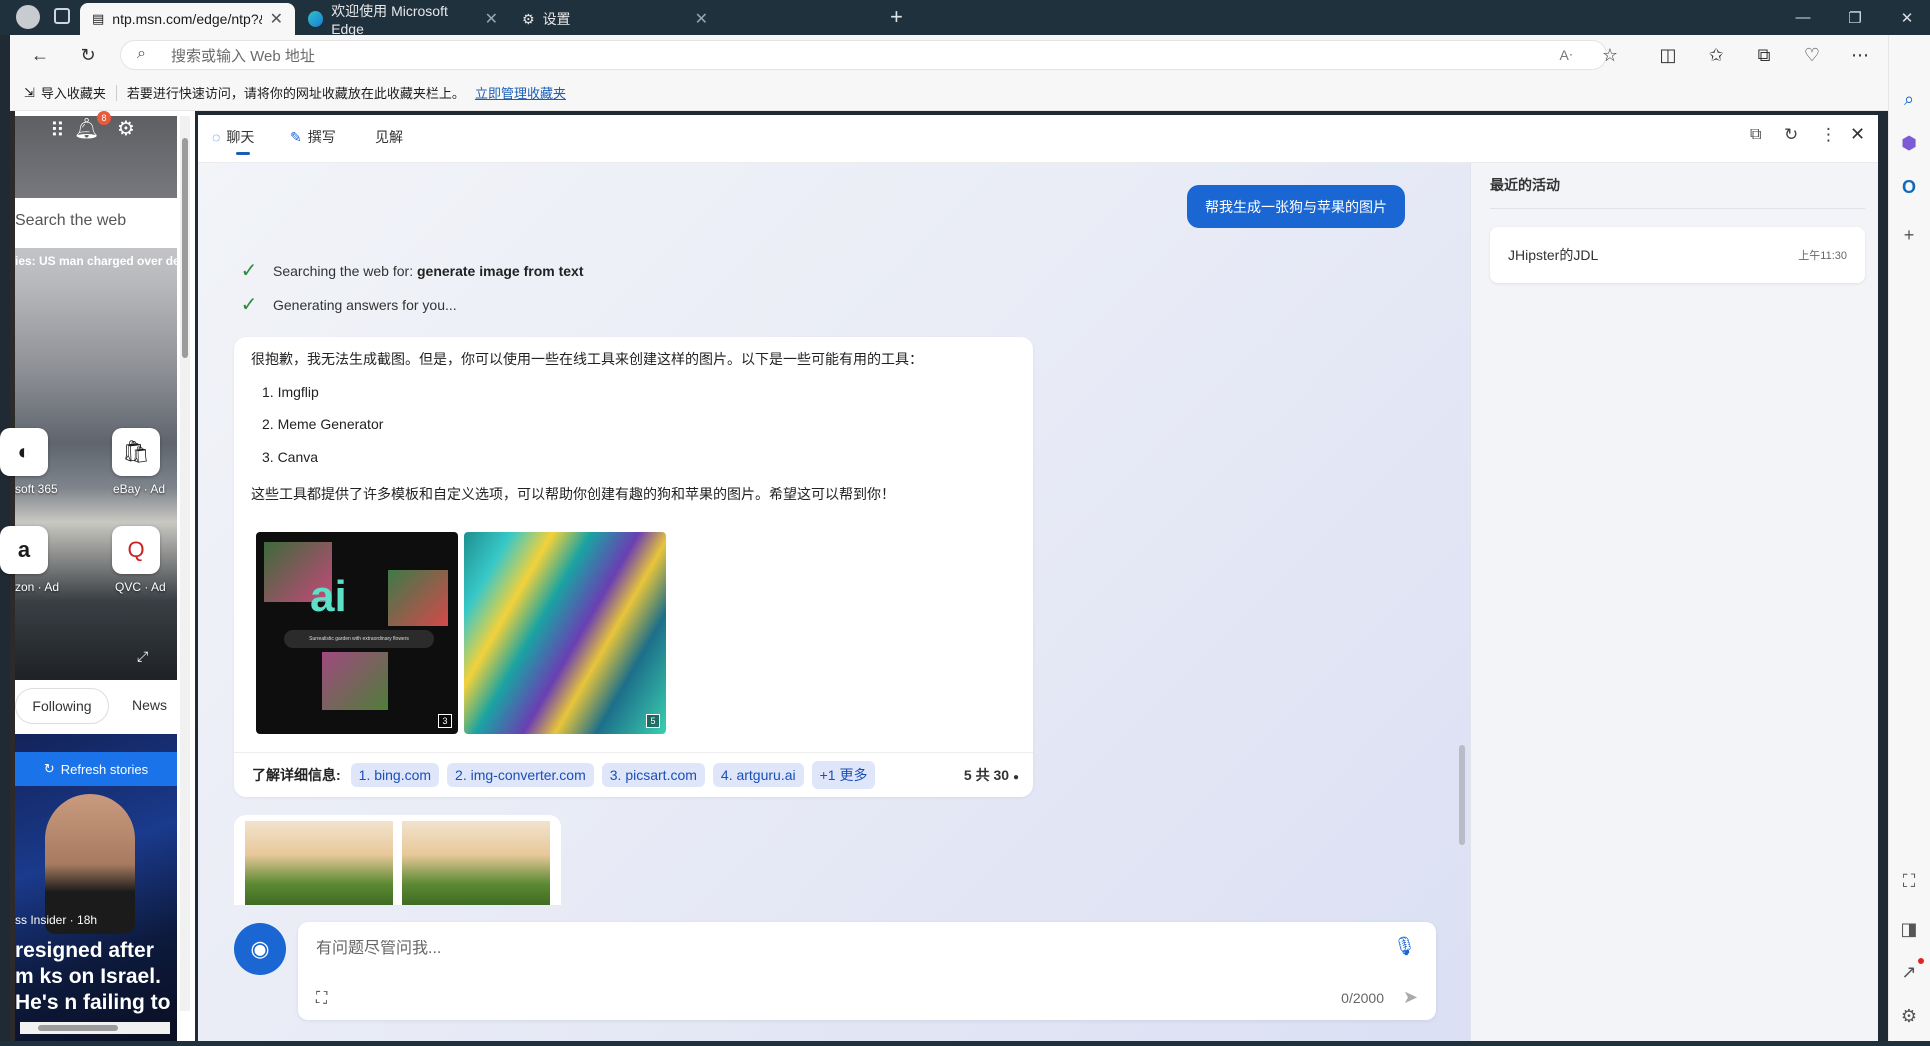  Describe the element at coordinates (1791, 135) in the screenshot. I see `refresh-chat-icon: ↻` at that location.